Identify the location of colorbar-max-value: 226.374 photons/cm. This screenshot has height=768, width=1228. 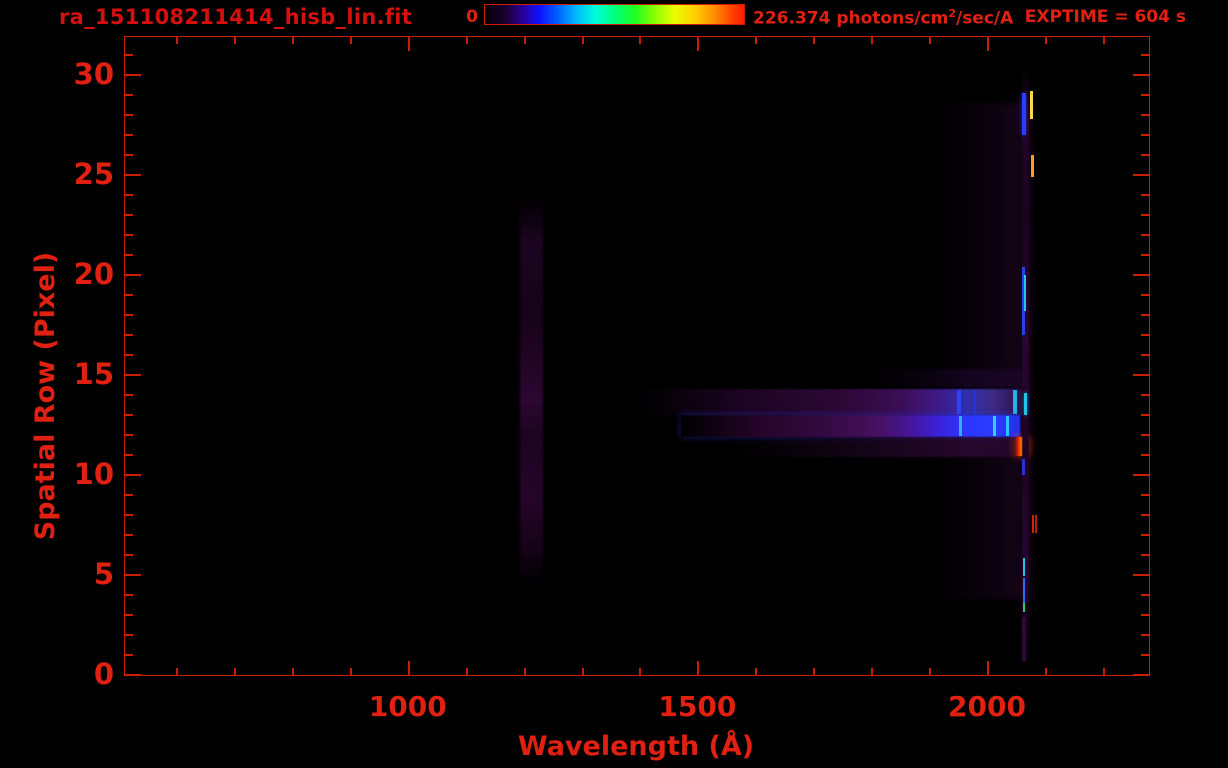
(851, 18).